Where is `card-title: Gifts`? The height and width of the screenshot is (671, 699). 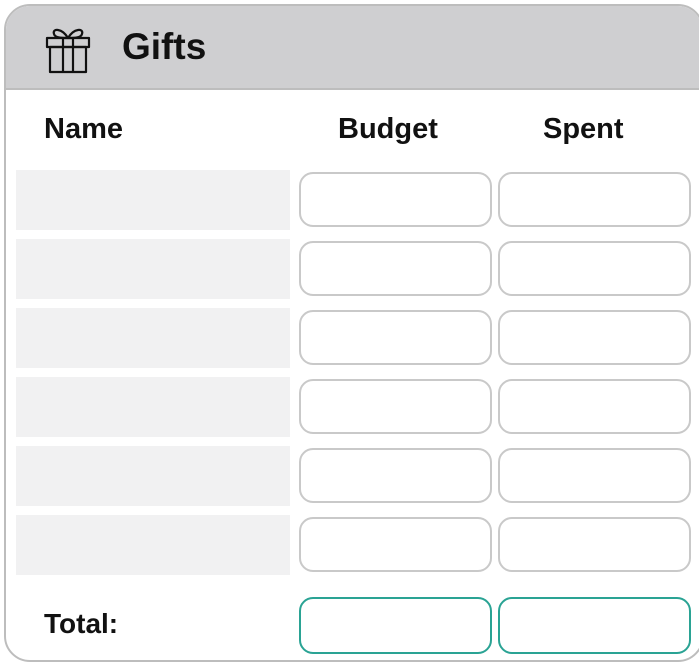
card-title: Gifts is located at coordinates (164, 46).